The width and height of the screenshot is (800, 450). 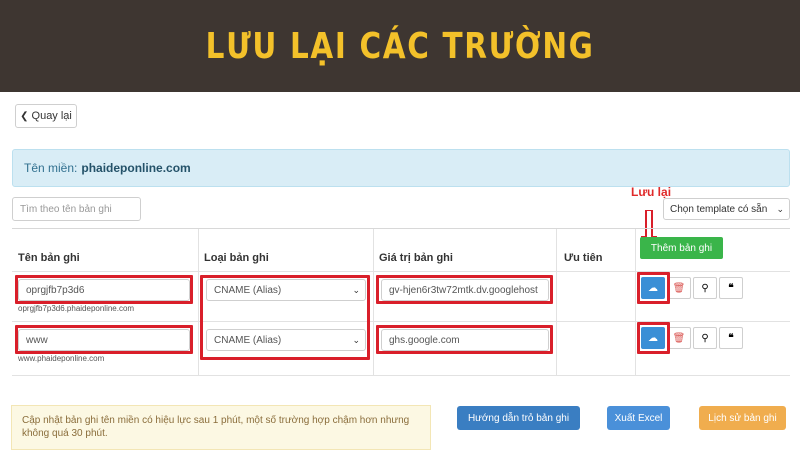 I want to click on search-input: Tìm theo tên bản ghi, so click(x=76, y=209).